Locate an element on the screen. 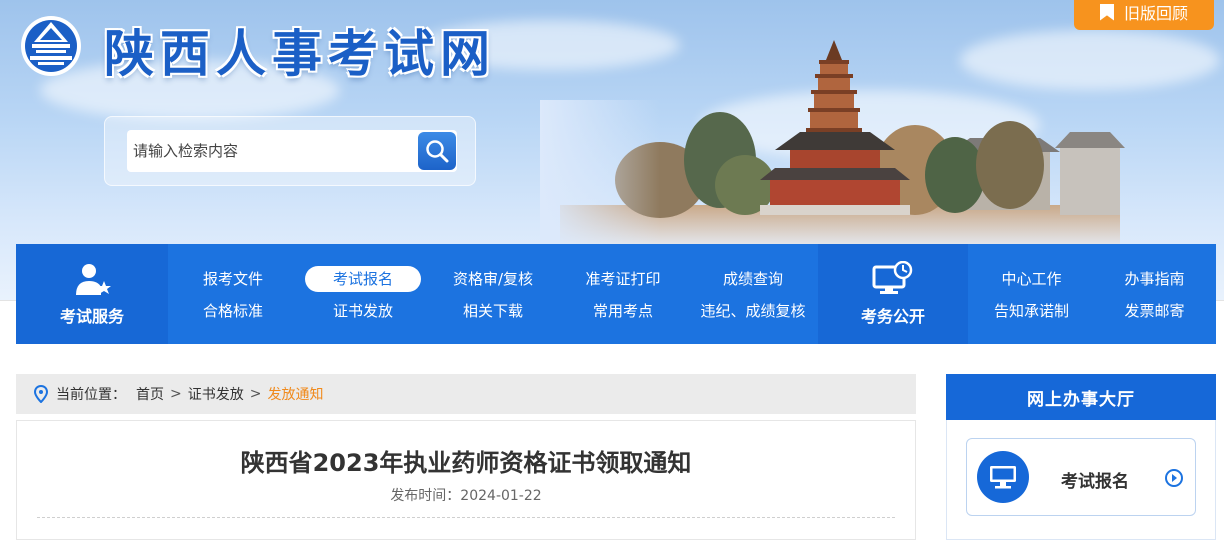 Image resolution: width=1224 pixels, height=540 pixels. breadcrumb-home: 首页 is located at coordinates (150, 394).